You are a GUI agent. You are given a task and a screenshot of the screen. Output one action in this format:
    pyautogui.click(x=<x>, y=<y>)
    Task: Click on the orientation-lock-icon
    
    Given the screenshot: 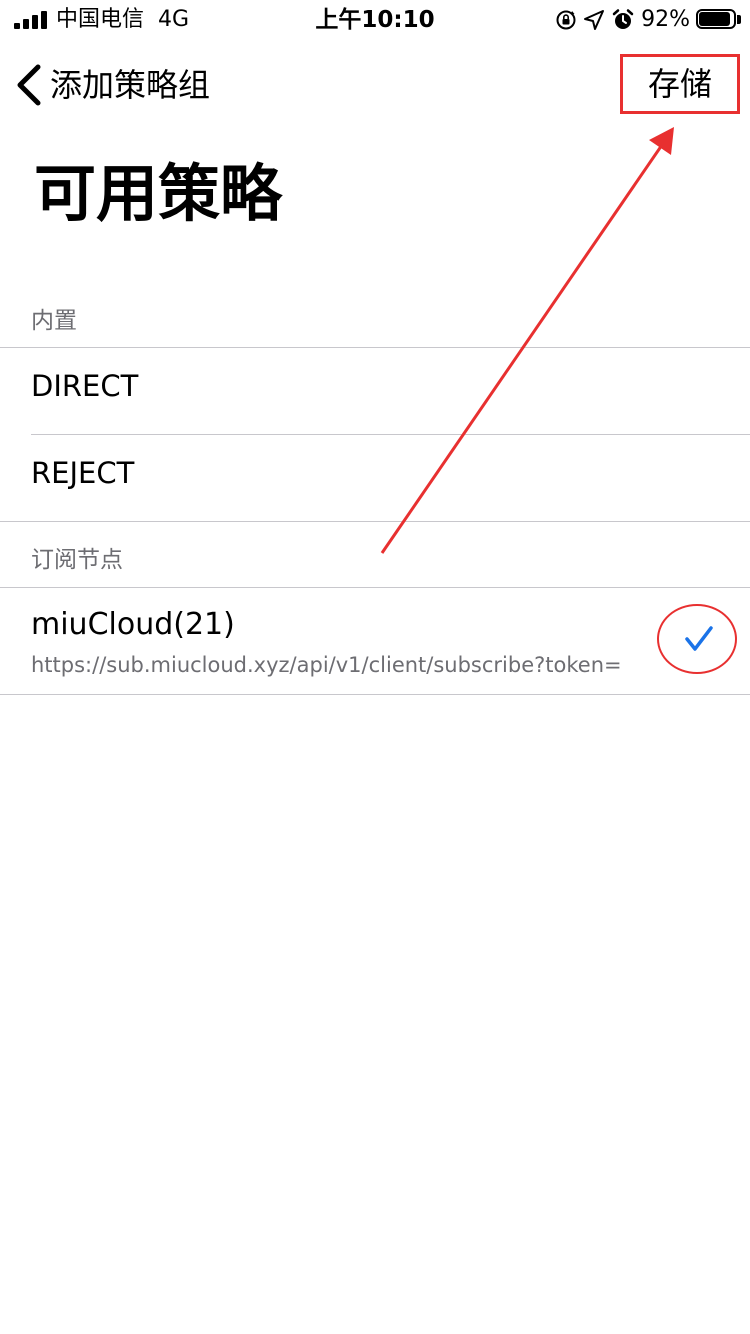 What is the action you would take?
    pyautogui.click(x=566, y=20)
    